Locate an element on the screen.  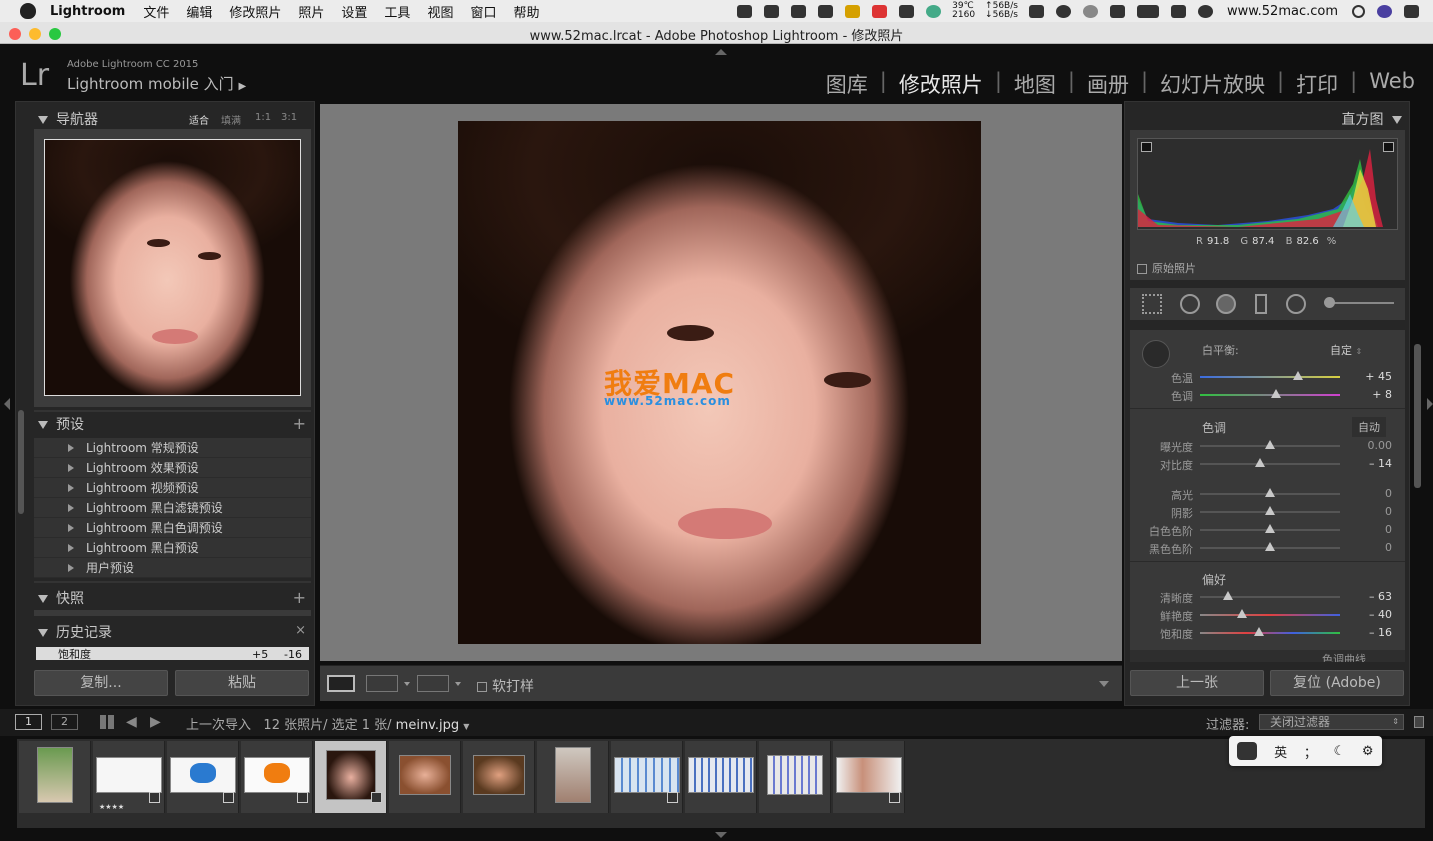
filmstrip-source: 上一次导入 12 张照片/ 选定 1 张/ meinv.jpg ▼ is located at coordinates (327, 723).